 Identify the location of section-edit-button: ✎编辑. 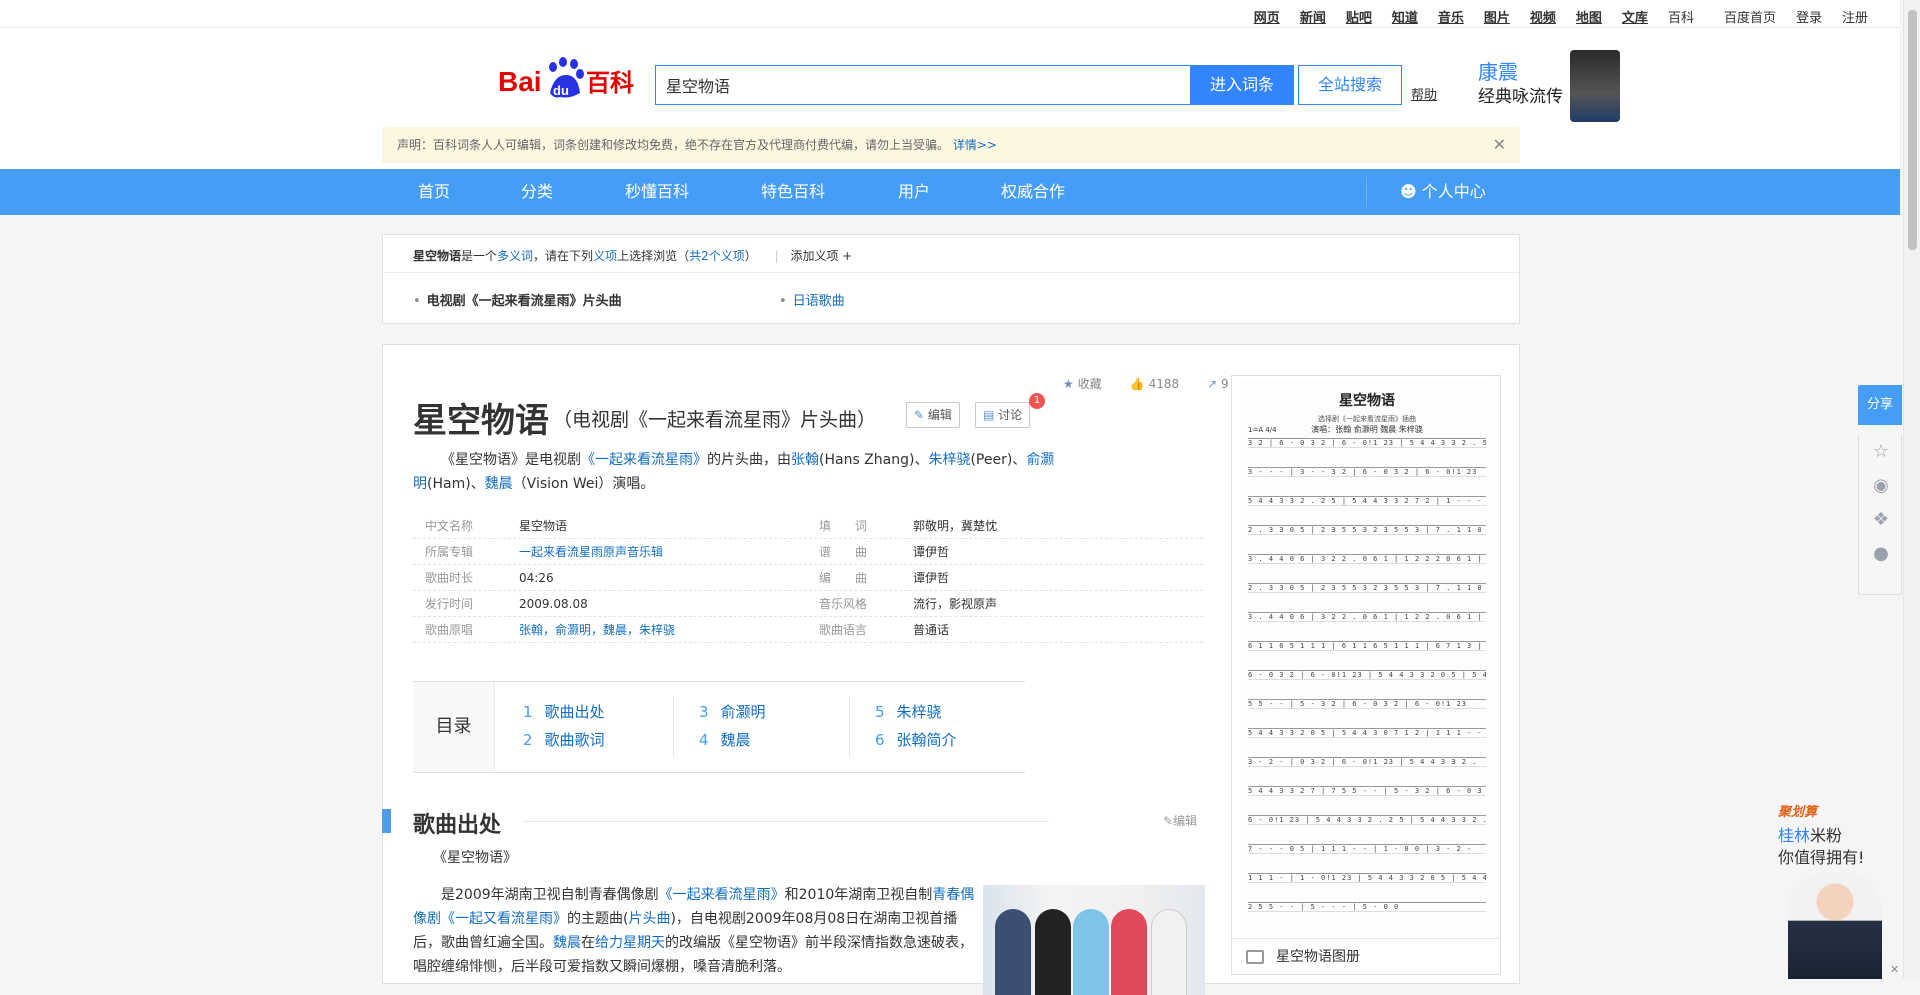
(1180, 820).